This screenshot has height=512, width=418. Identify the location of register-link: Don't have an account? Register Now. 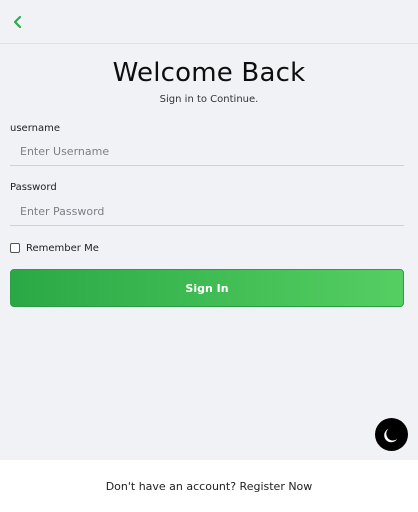
(209, 486).